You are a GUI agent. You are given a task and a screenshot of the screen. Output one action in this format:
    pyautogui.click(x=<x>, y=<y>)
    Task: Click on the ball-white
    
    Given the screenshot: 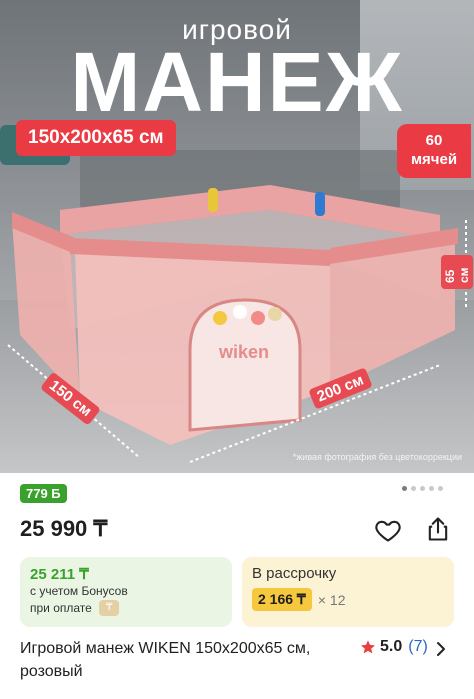 What is the action you would take?
    pyautogui.click(x=240, y=312)
    